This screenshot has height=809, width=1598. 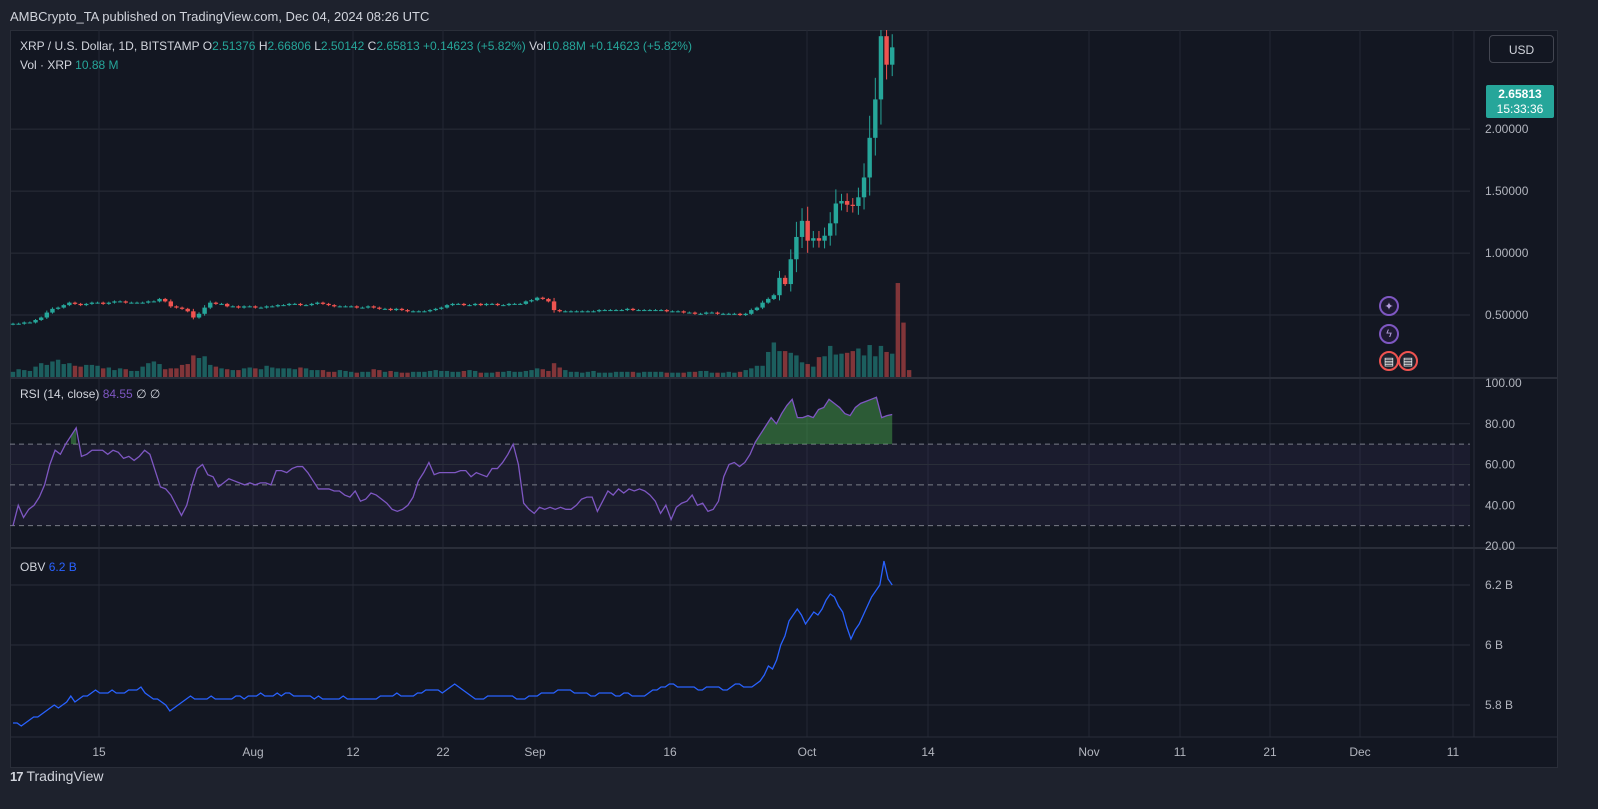 I want to click on time-axis-tick: Aug, so click(x=252, y=752).